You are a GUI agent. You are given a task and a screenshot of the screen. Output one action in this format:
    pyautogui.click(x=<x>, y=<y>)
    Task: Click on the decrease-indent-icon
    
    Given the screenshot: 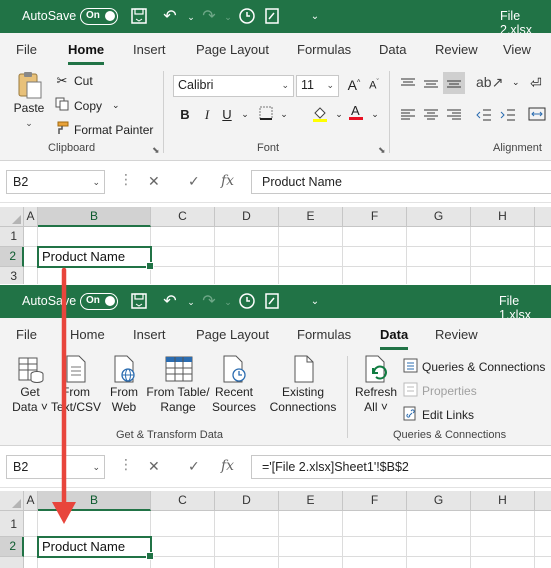 What is the action you would take?
    pyautogui.click(x=484, y=116)
    